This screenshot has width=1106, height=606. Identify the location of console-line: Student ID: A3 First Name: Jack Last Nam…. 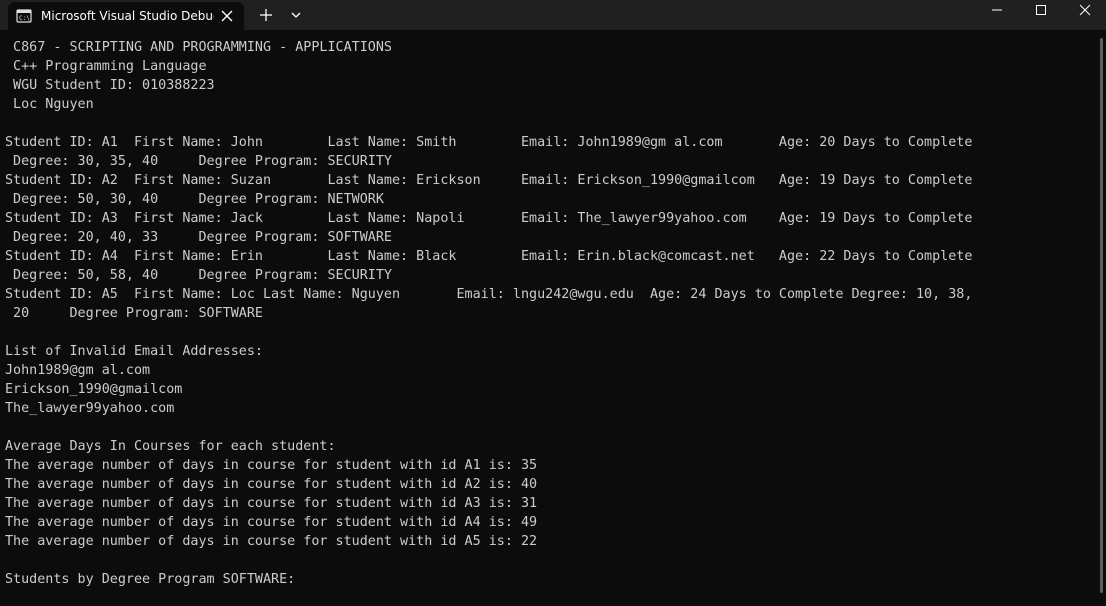
(489, 218).